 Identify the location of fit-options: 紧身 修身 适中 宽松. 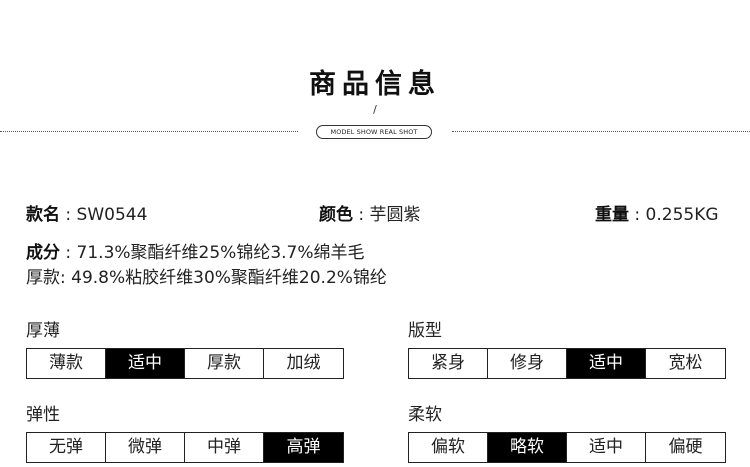
(567, 363).